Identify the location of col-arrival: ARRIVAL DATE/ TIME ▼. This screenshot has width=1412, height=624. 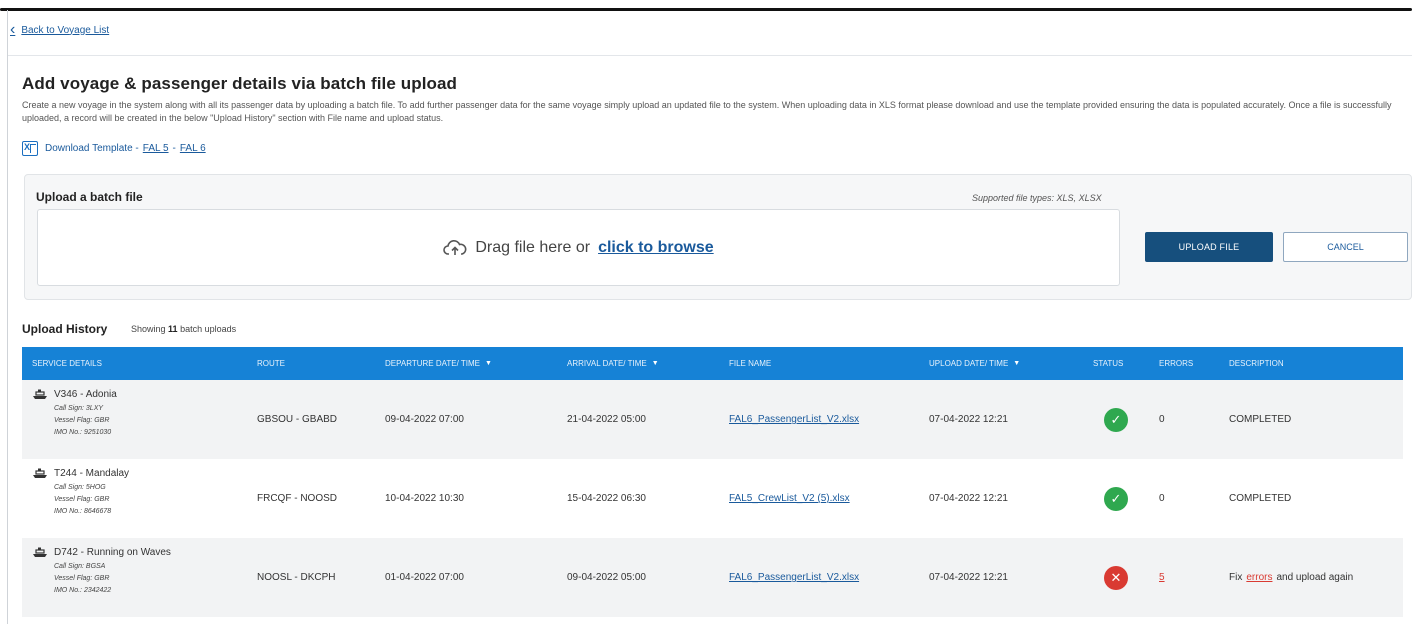
(613, 363).